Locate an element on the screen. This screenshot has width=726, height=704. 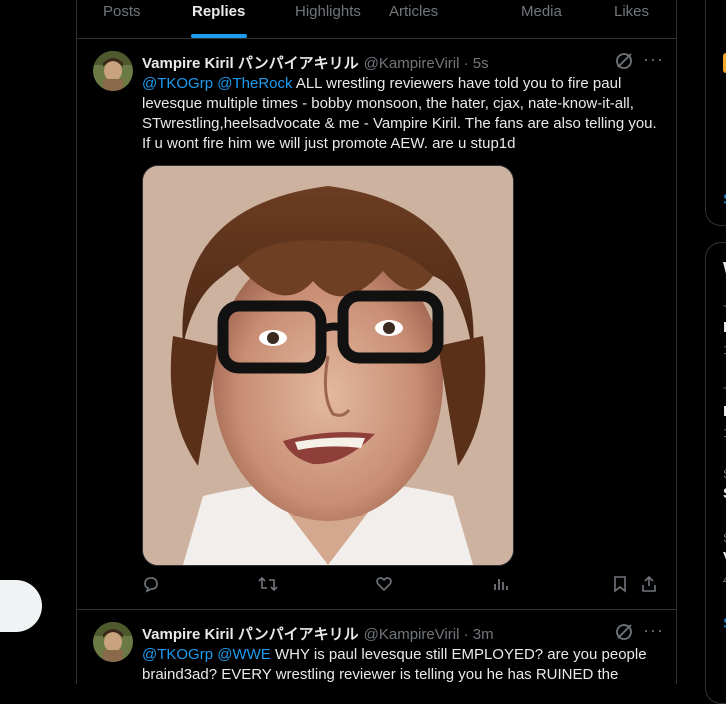
share-icon is located at coordinates (650, 585).